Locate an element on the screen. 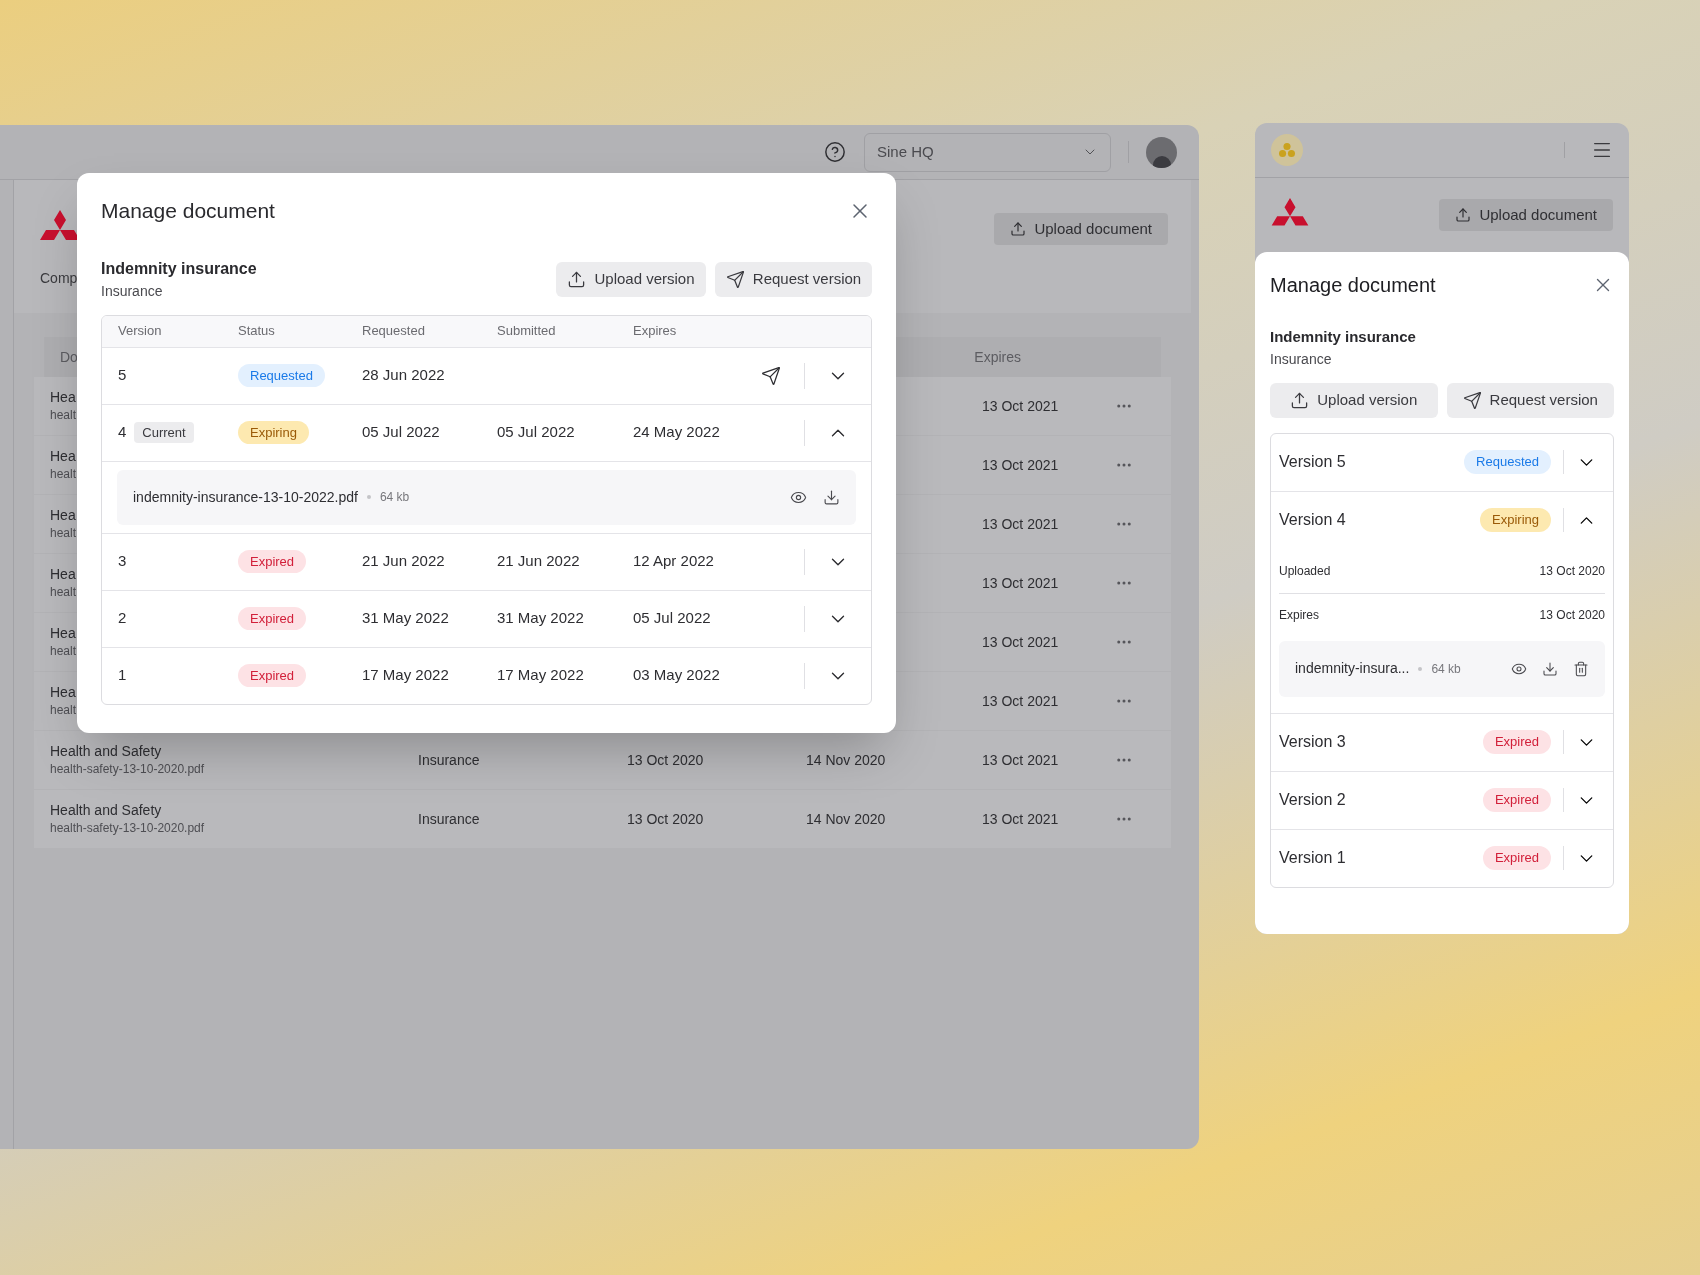  version-number: 3 is located at coordinates (122, 561).